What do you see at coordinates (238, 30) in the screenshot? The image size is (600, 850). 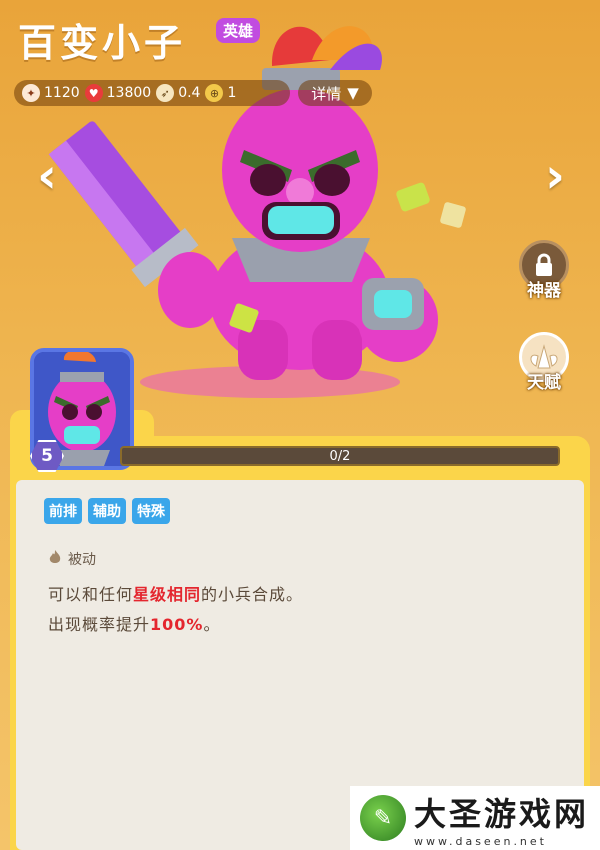 I see `rarity-badge: 英雄` at bounding box center [238, 30].